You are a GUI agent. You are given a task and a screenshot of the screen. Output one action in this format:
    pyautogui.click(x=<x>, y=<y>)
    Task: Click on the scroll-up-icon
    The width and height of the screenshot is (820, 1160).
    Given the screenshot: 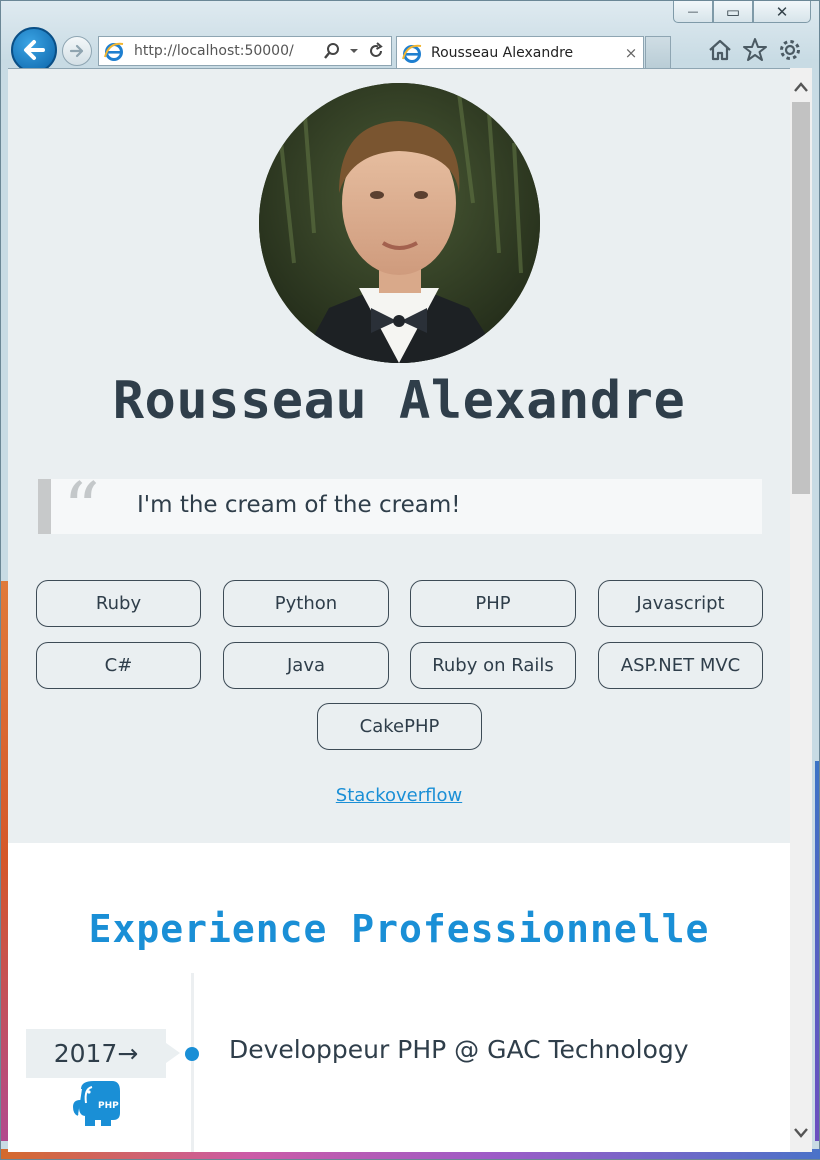 What is the action you would take?
    pyautogui.click(x=801, y=87)
    